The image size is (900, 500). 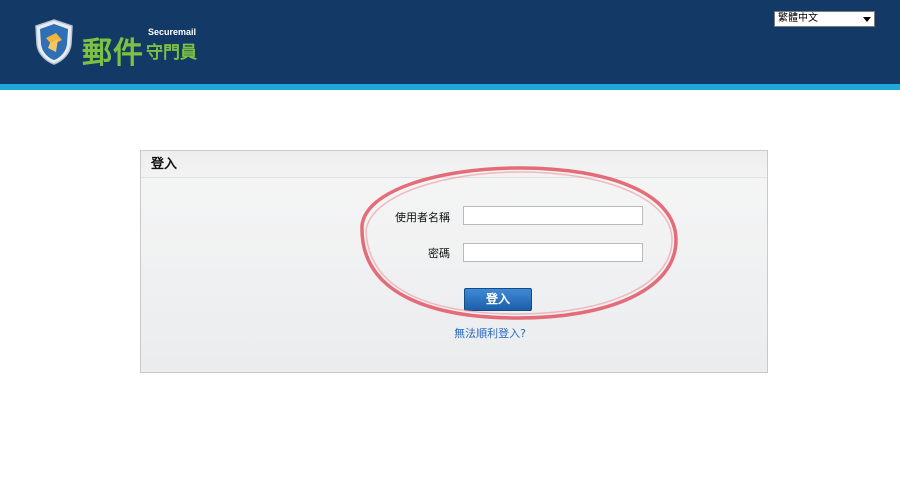 What do you see at coordinates (454, 164) in the screenshot?
I see `login-panel-title: 登入` at bounding box center [454, 164].